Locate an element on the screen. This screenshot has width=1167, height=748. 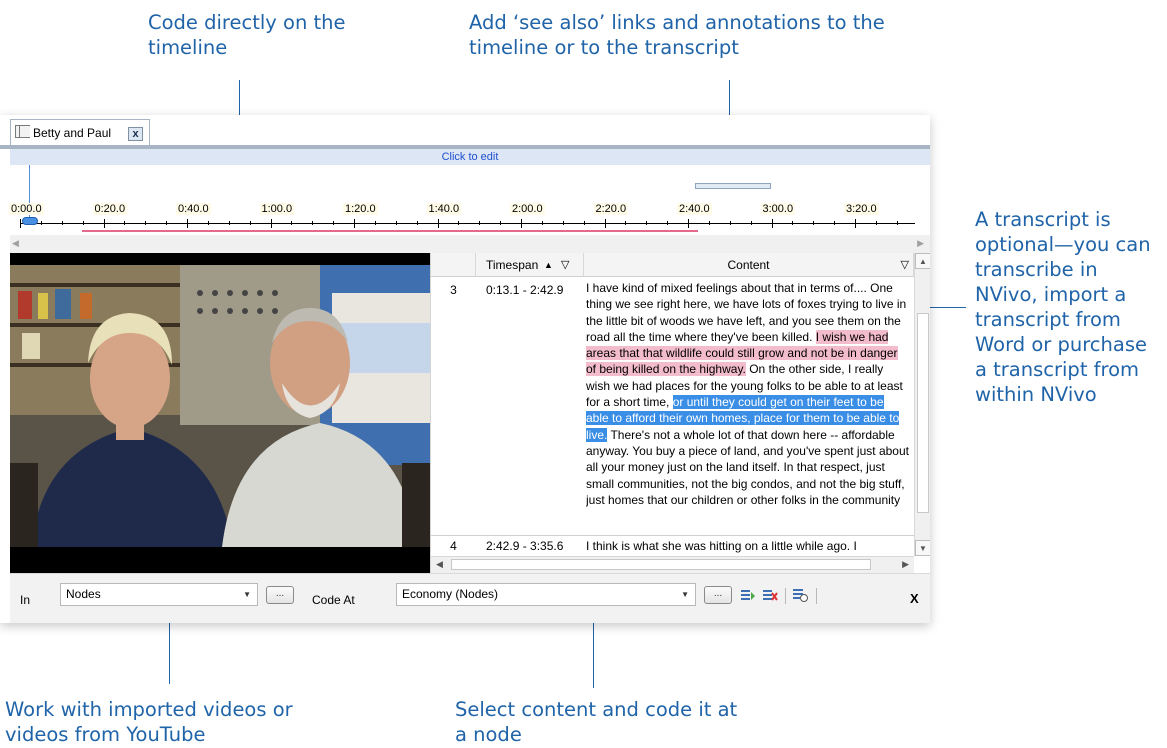
row-timespan: 0:13.1 - 2:42.9 is located at coordinates (524, 290).